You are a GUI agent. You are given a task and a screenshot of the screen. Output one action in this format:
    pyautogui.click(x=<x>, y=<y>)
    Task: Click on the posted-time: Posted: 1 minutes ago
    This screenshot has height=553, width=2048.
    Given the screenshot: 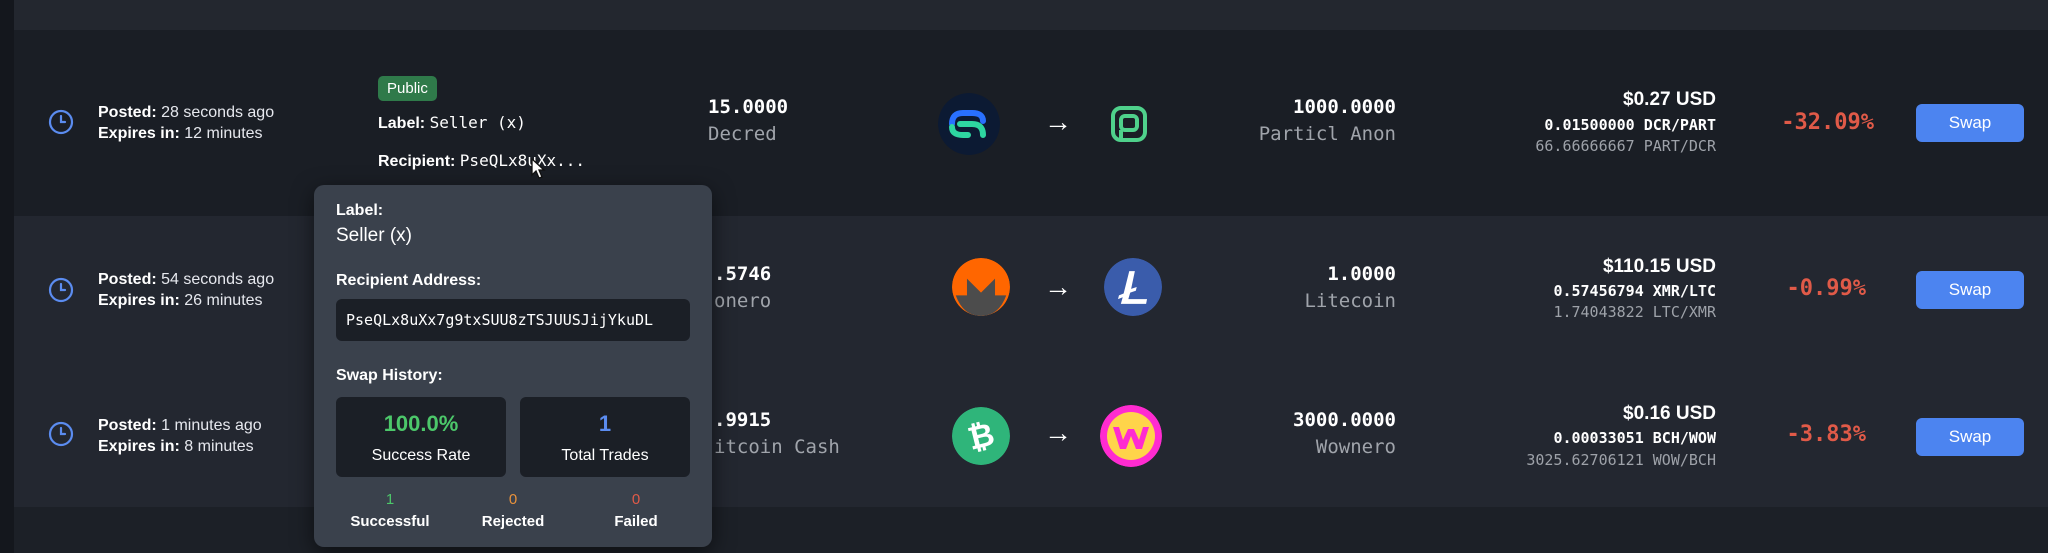 What is the action you would take?
    pyautogui.click(x=180, y=425)
    